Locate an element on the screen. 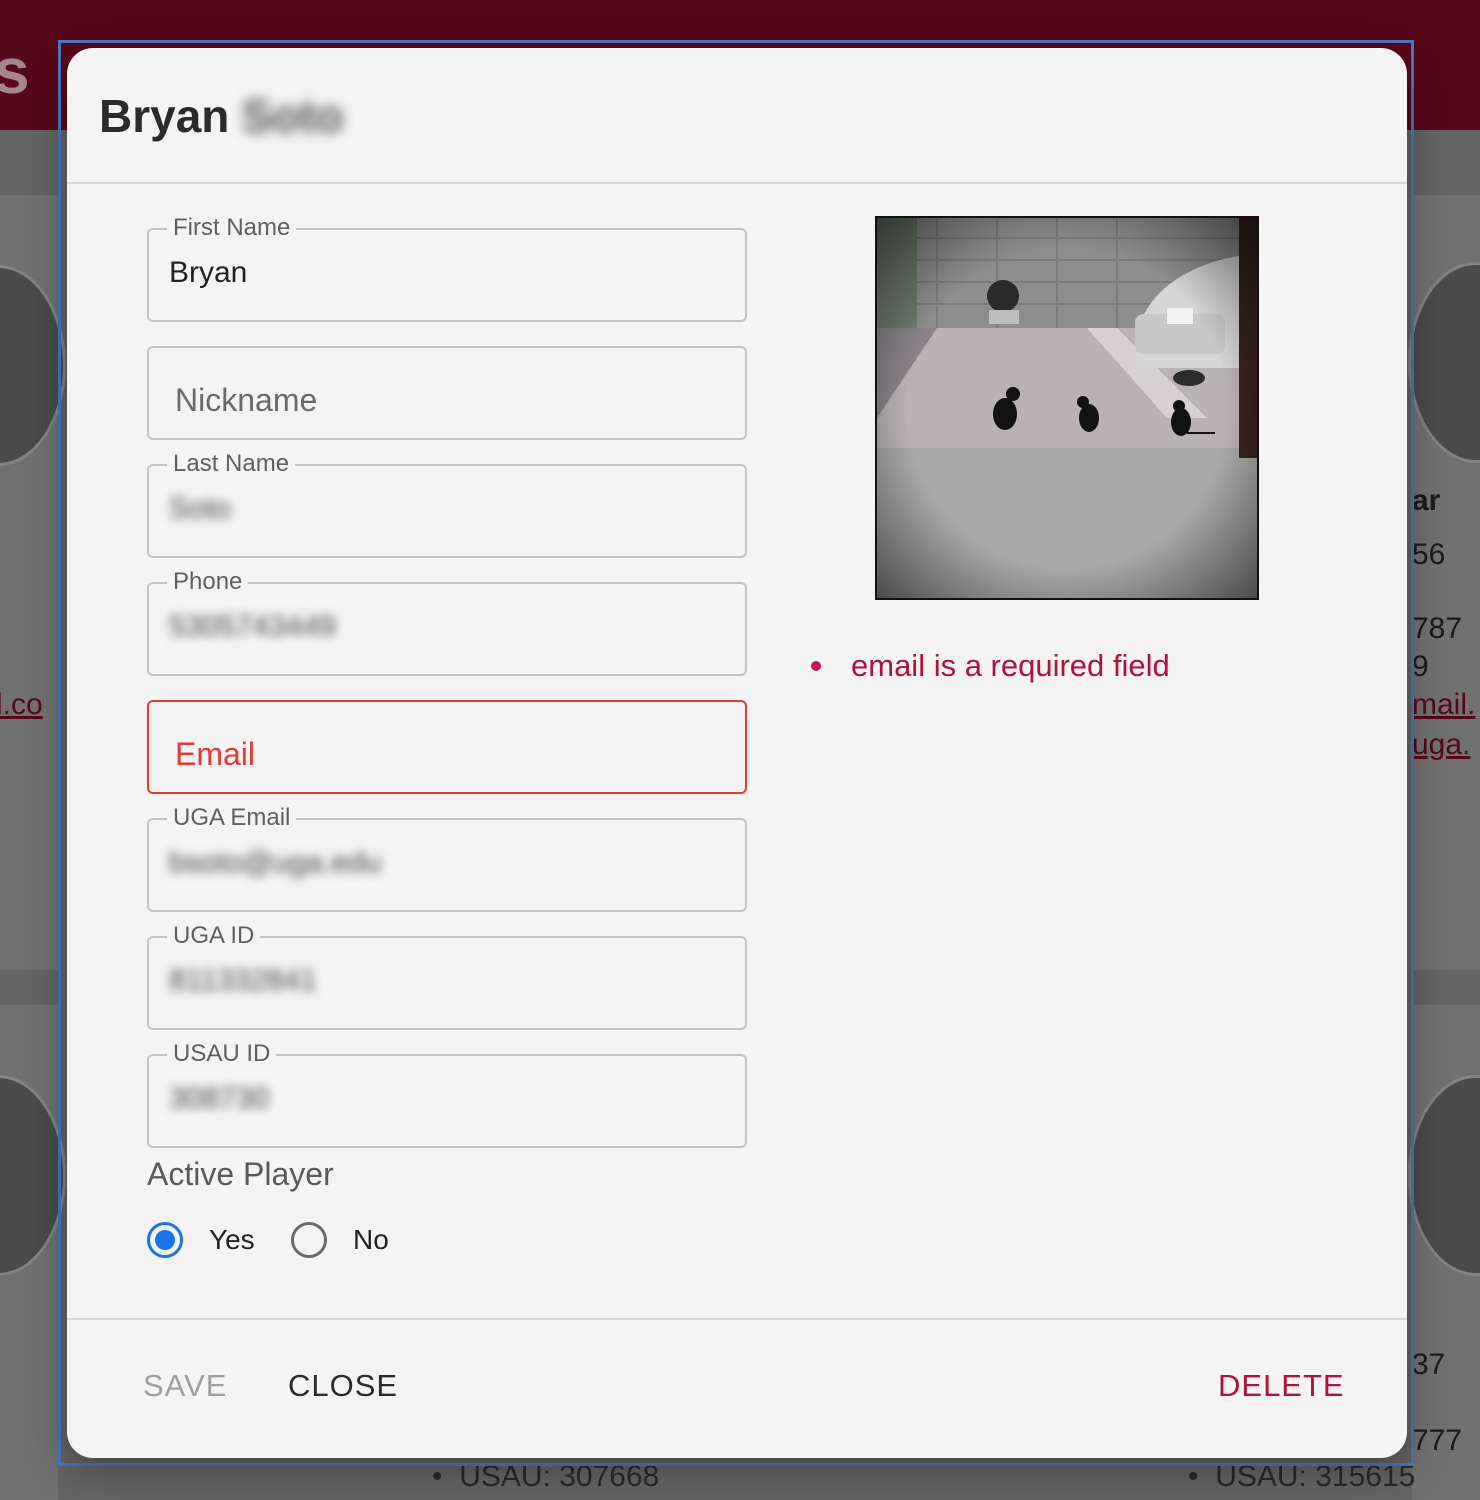 This screenshot has height=1500, width=1480. nickname-placeholder: Nickname is located at coordinates (246, 400).